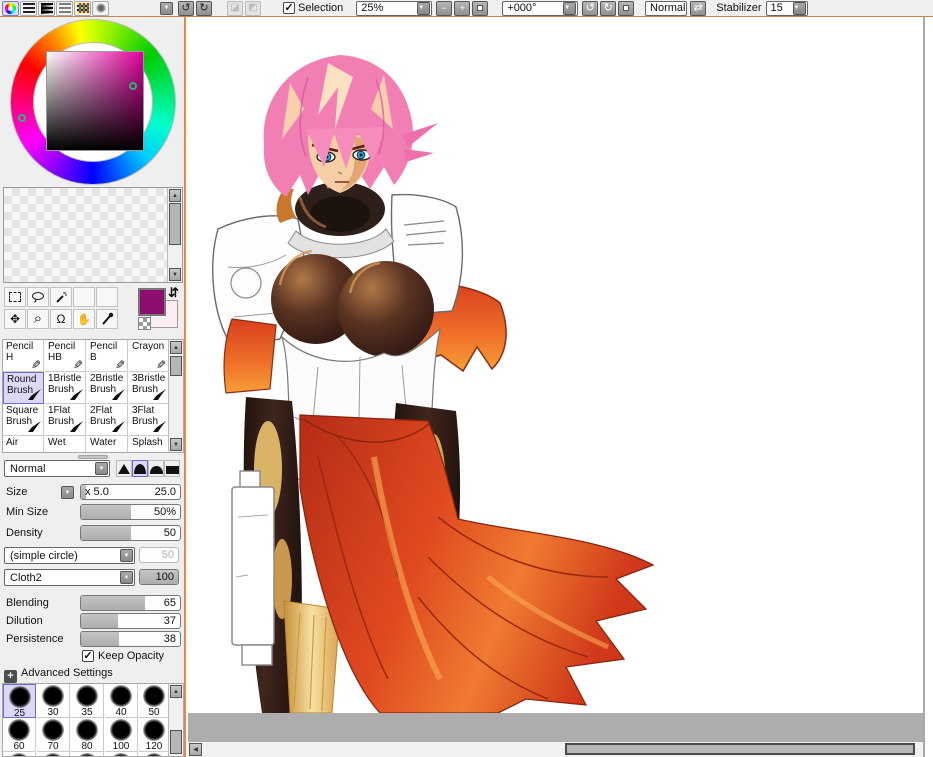 This screenshot has height=757, width=933. What do you see at coordinates (65, 420) in the screenshot?
I see `brush-cell: 1Flat Brush` at bounding box center [65, 420].